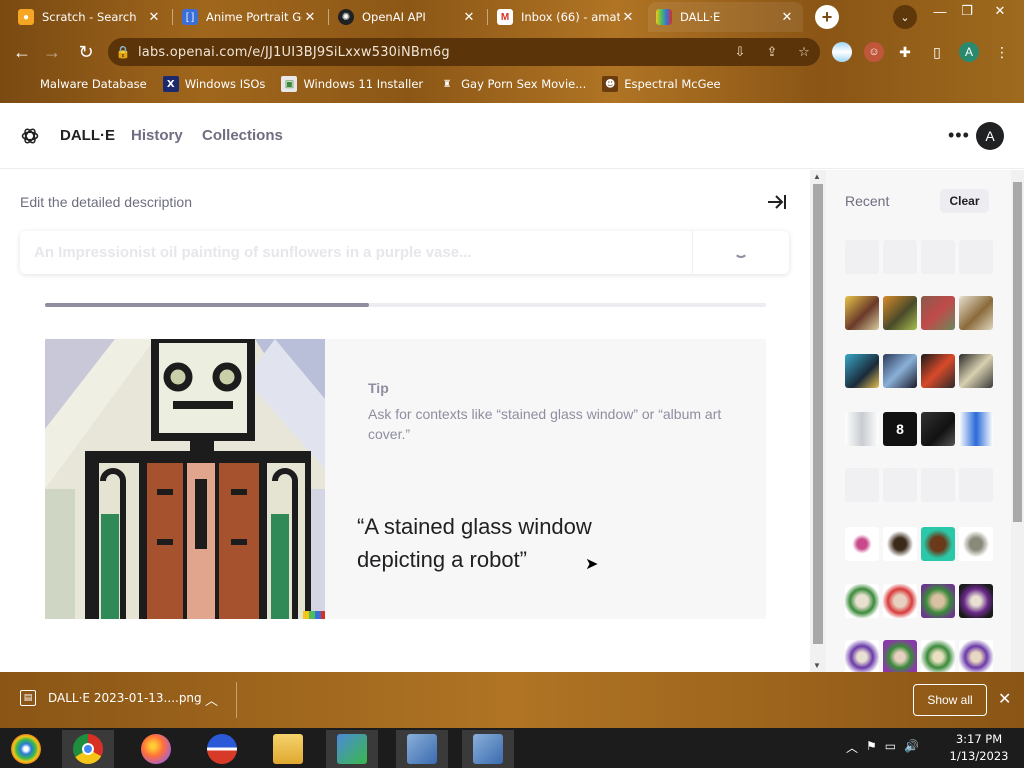 The image size is (1024, 768). What do you see at coordinates (817, 176) in the screenshot?
I see `scroll-up-arrow-icon: ▲` at bounding box center [817, 176].